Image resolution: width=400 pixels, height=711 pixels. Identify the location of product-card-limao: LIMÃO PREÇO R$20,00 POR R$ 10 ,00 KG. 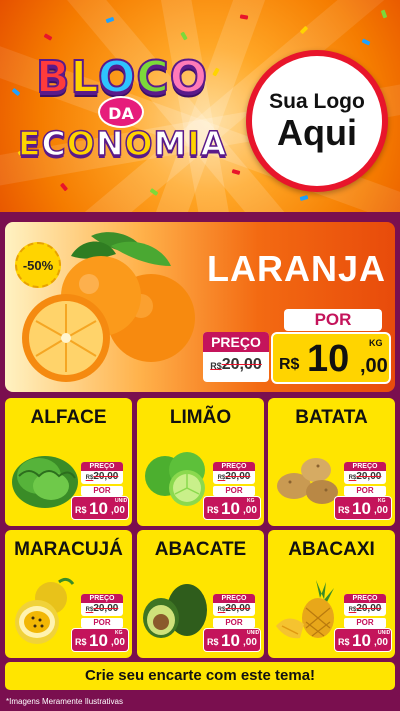
(200, 462).